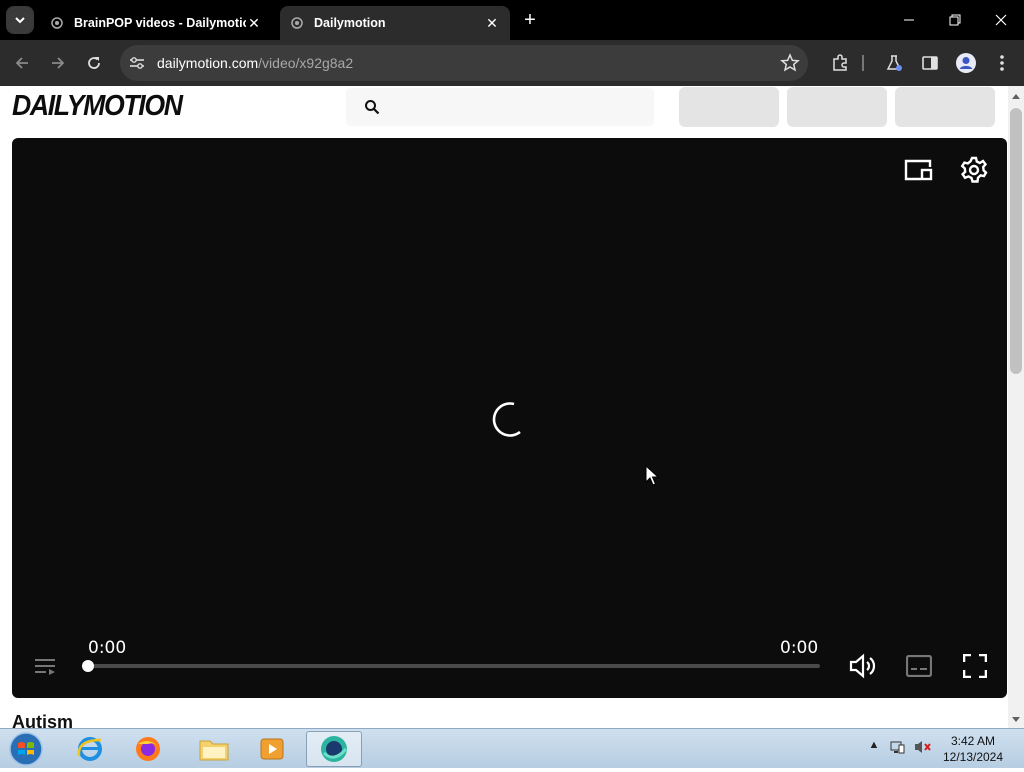 Image resolution: width=1024 pixels, height=772 pixels. I want to click on back-button, so click(22, 63).